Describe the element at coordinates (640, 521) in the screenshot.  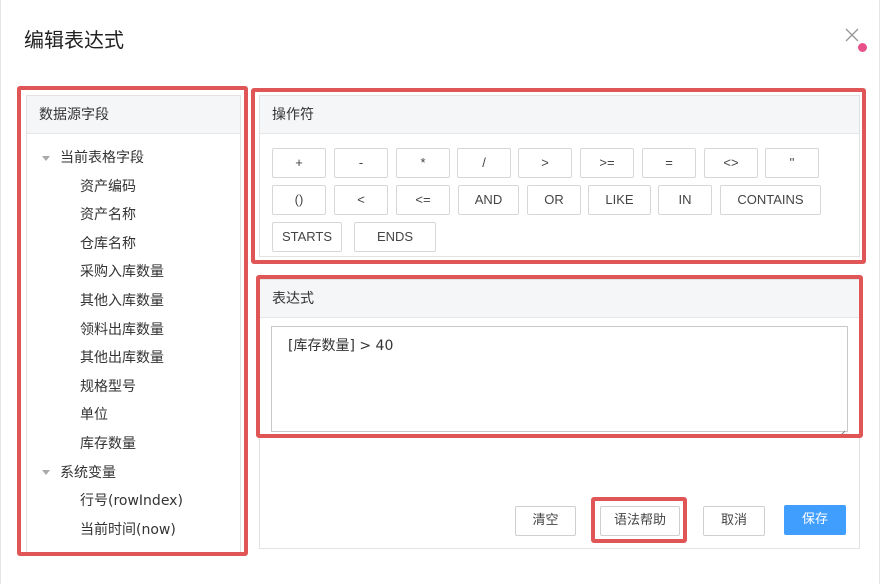
I see `syntax-help-button: 语法帮助` at that location.